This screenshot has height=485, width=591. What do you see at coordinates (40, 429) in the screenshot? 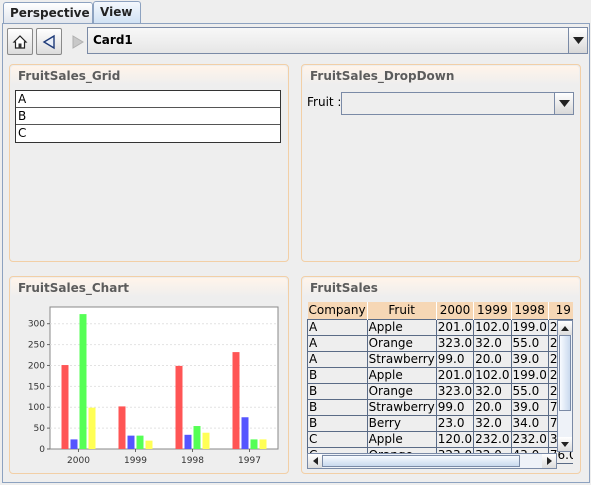
I see `y-tick-label: 50` at bounding box center [40, 429].